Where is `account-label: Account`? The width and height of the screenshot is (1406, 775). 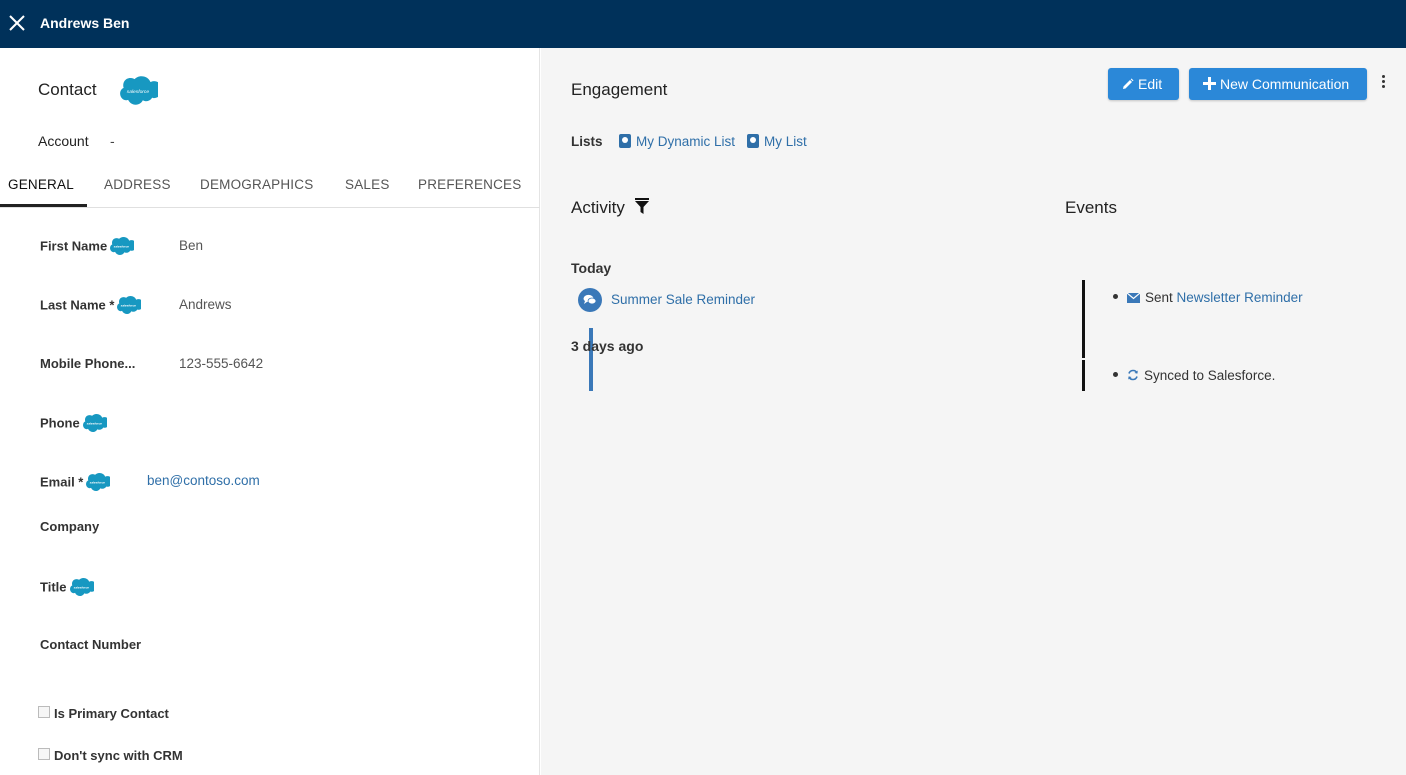
account-label: Account is located at coordinates (63, 141).